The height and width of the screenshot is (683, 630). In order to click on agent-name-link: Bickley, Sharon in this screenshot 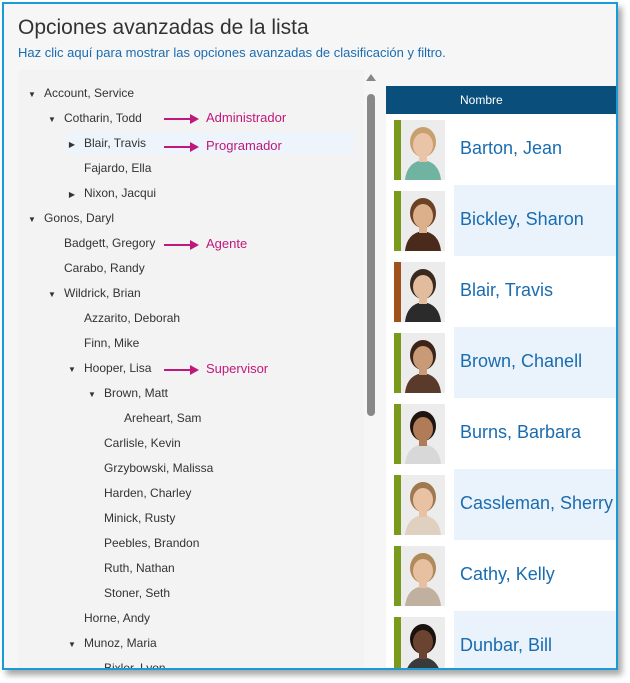, I will do `click(522, 219)`.